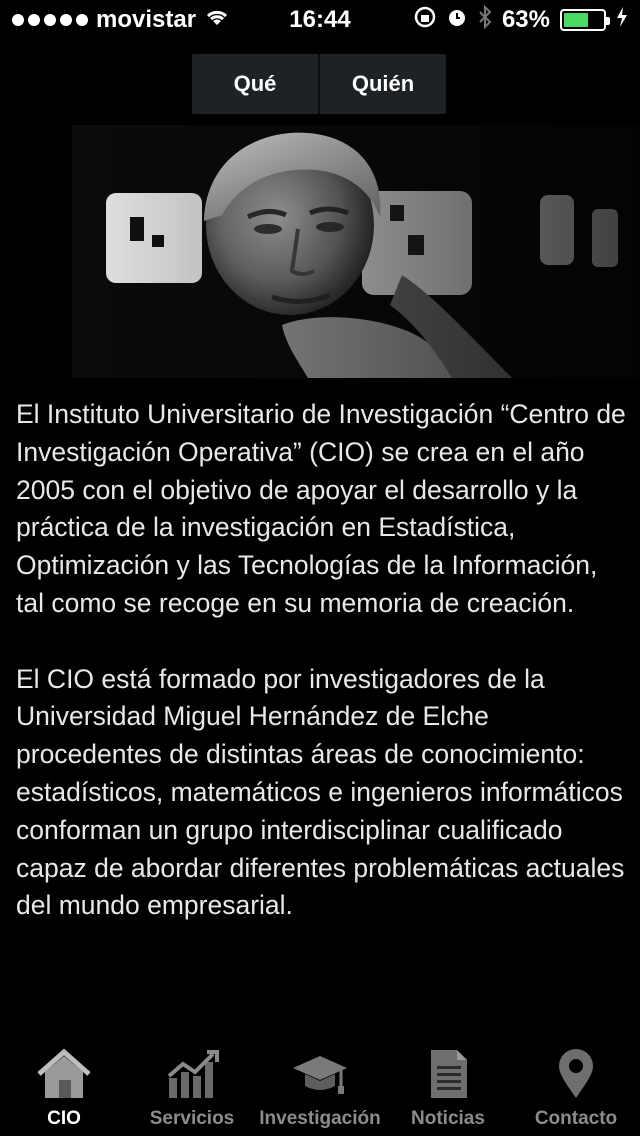 Image resolution: width=640 pixels, height=1136 pixels. Describe the element at coordinates (525, 19) in the screenshot. I see `battery-percent: 63%` at that location.